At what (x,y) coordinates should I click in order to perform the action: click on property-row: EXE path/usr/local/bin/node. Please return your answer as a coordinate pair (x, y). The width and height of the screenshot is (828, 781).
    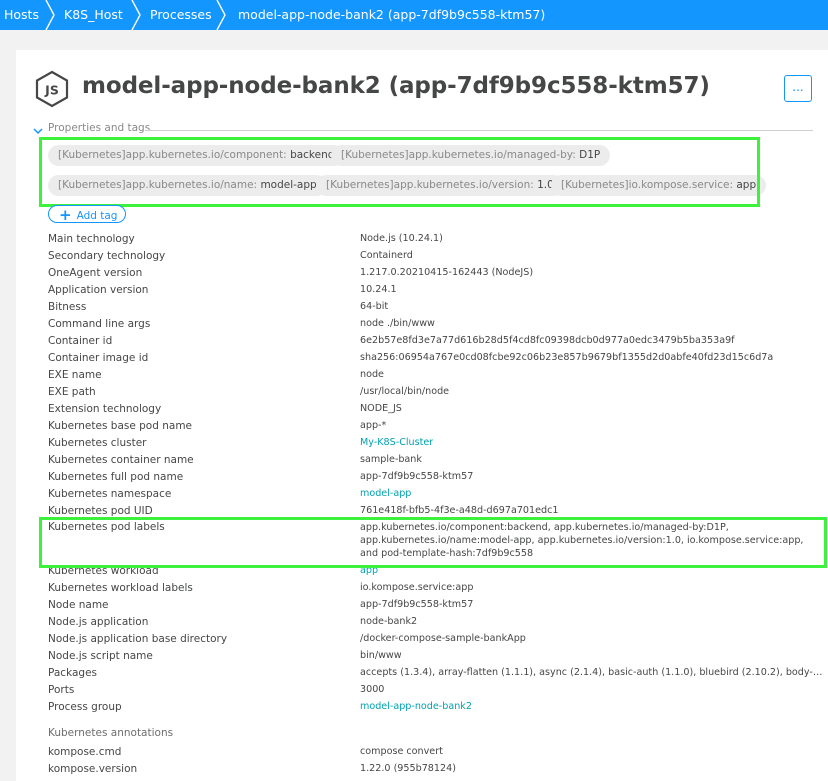
    Looking at the image, I should click on (433, 394).